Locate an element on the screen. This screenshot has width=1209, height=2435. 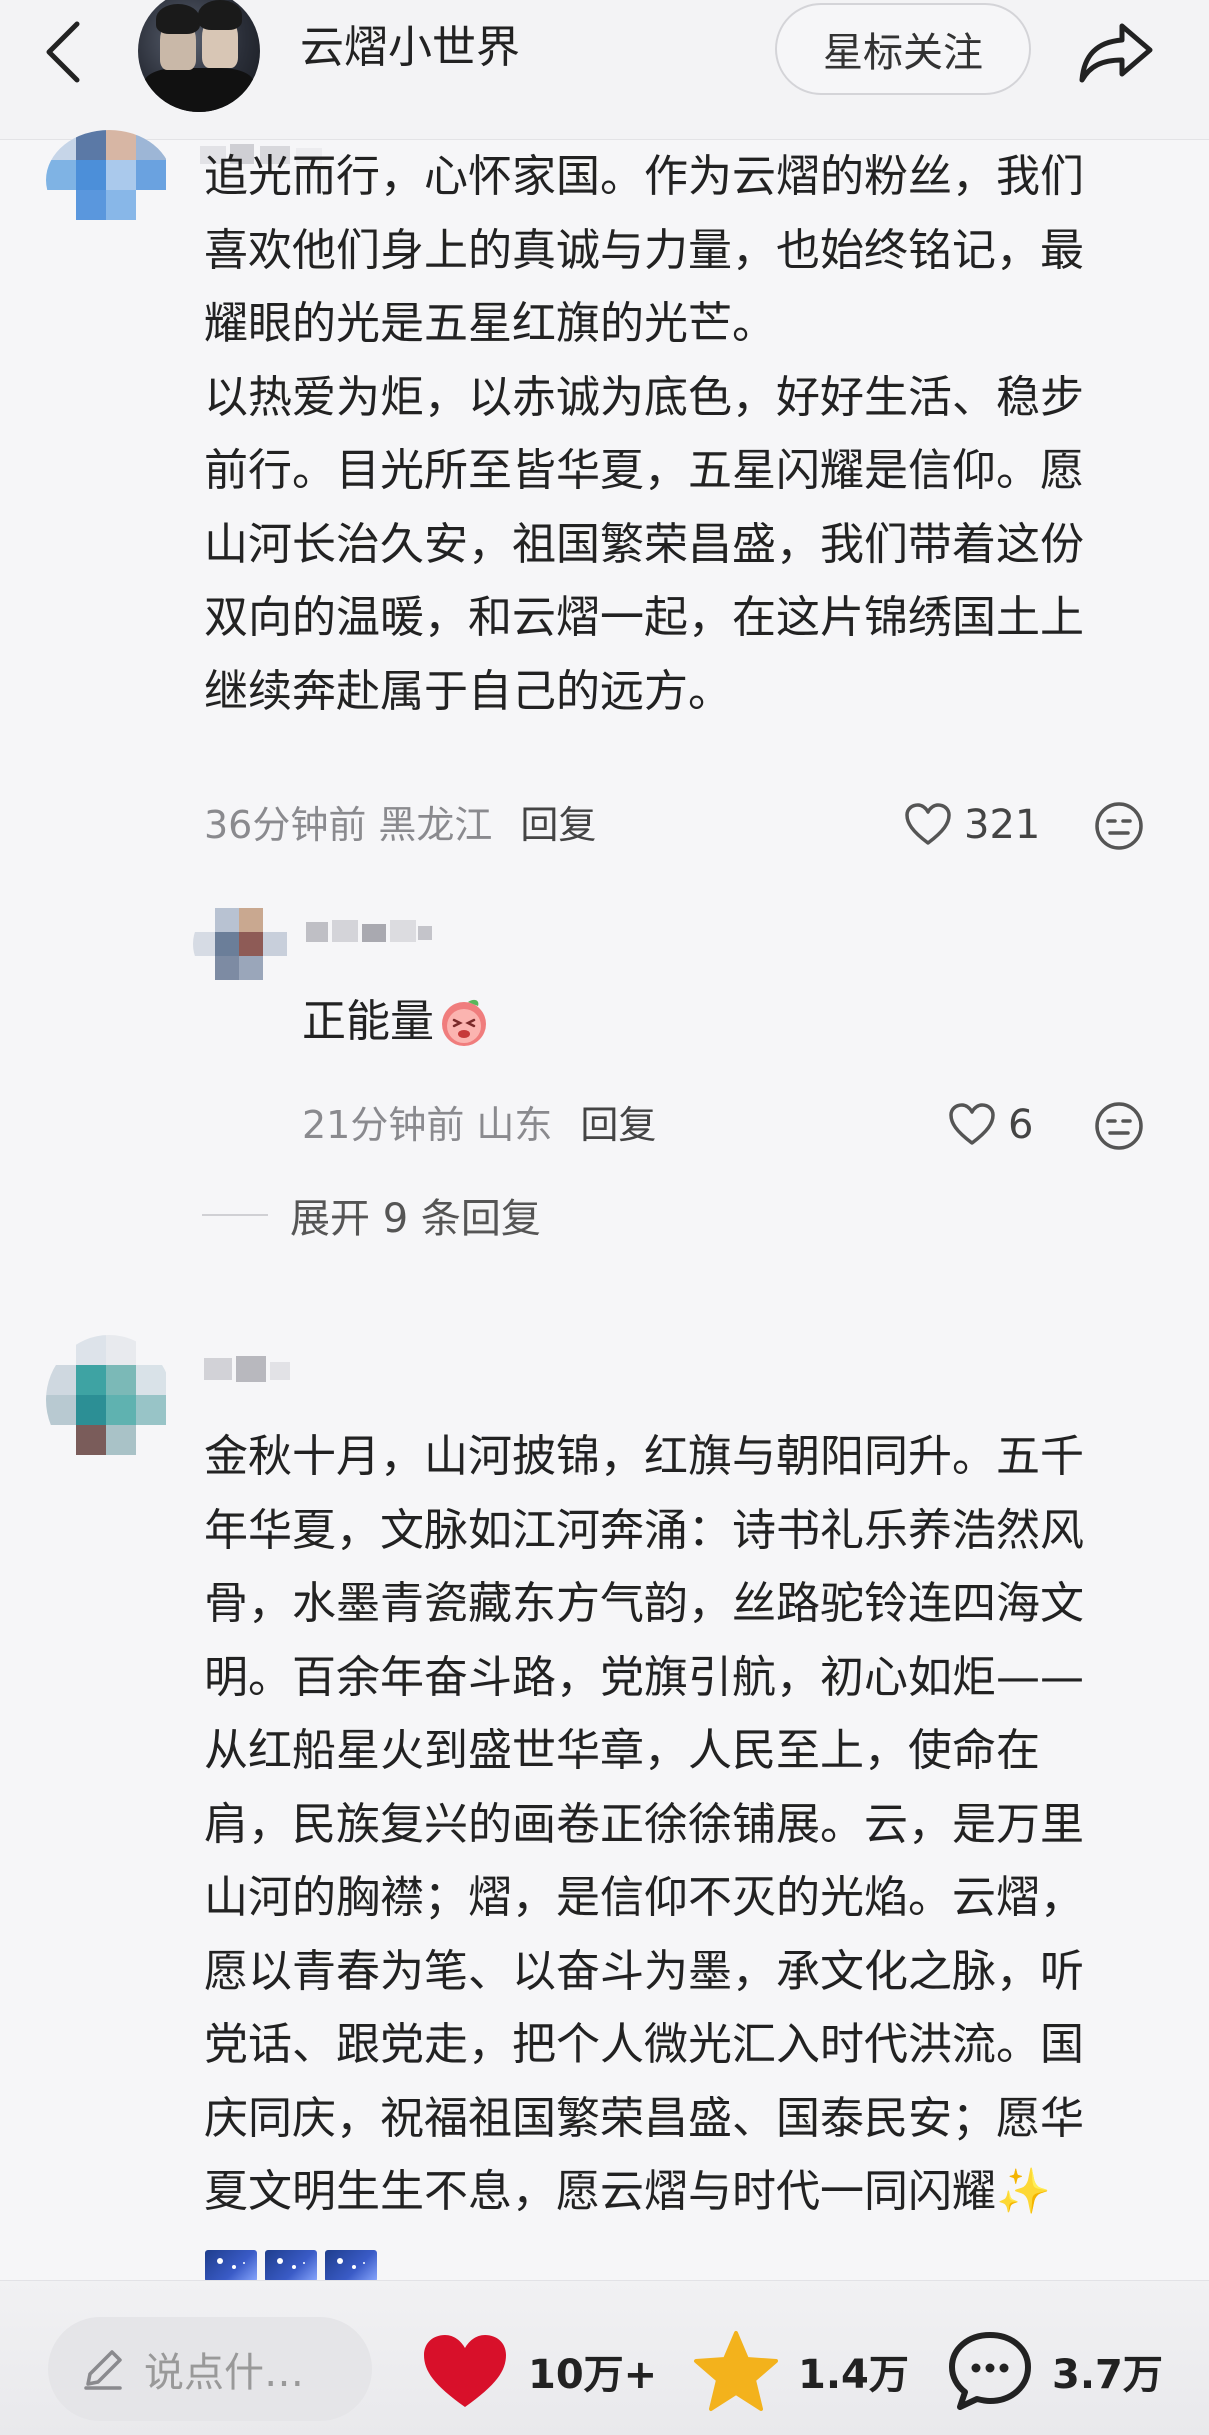
reply-text: 正能量 is located at coordinates (502, 1022).